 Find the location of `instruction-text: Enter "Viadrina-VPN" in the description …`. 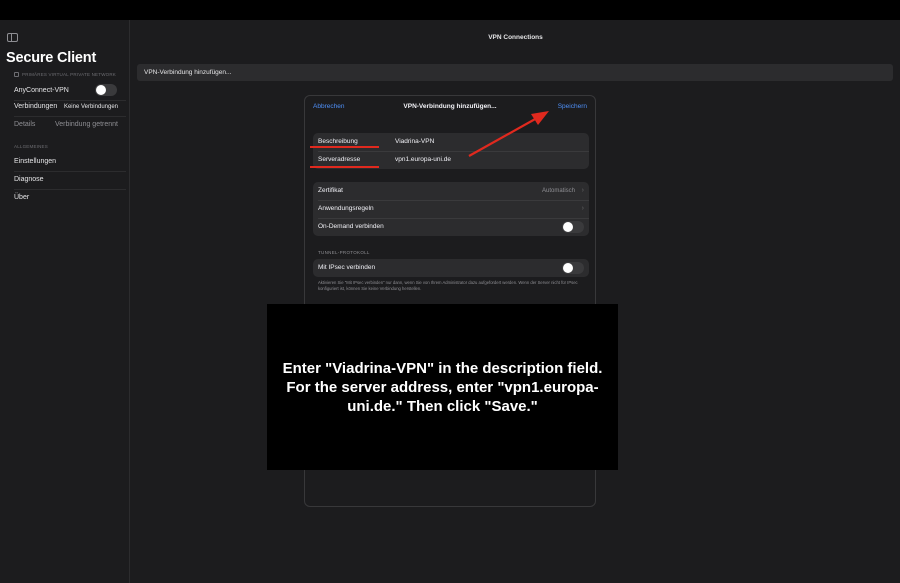

instruction-text: Enter "Viadrina-VPN" in the description … is located at coordinates (442, 387).